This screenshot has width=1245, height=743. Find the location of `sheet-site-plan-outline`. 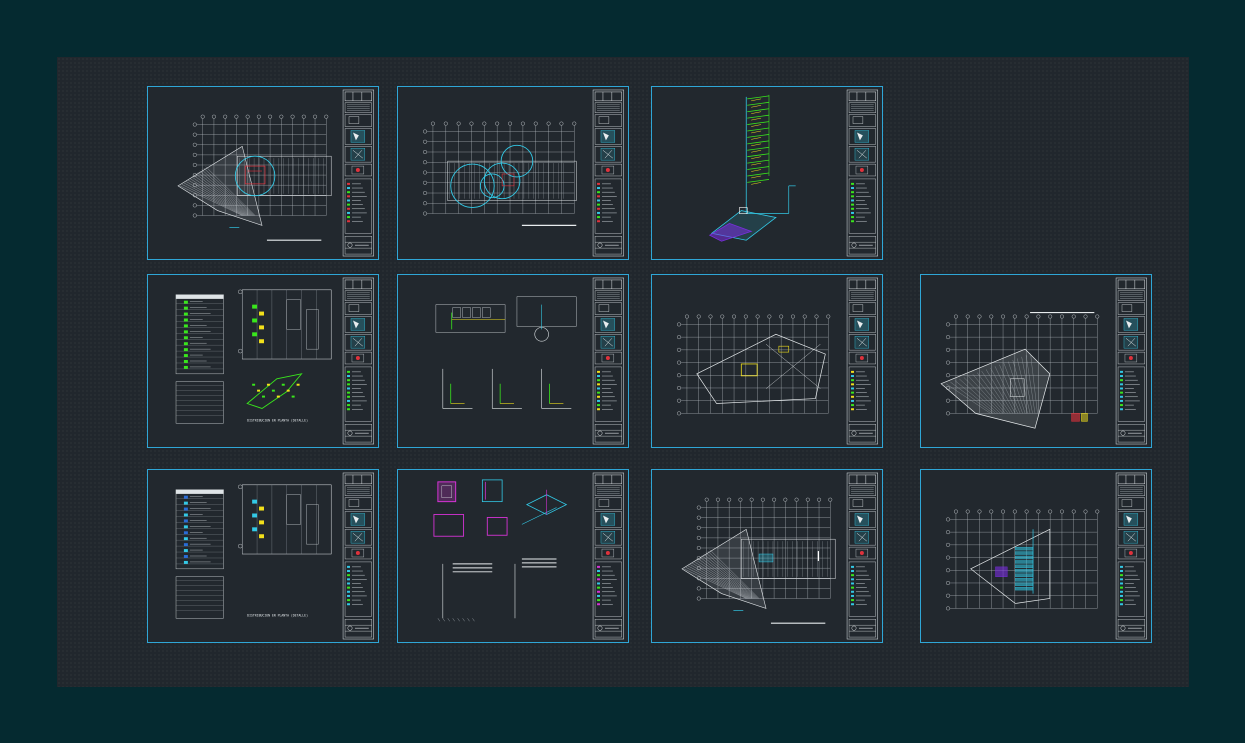

sheet-site-plan-outline is located at coordinates (767, 361).